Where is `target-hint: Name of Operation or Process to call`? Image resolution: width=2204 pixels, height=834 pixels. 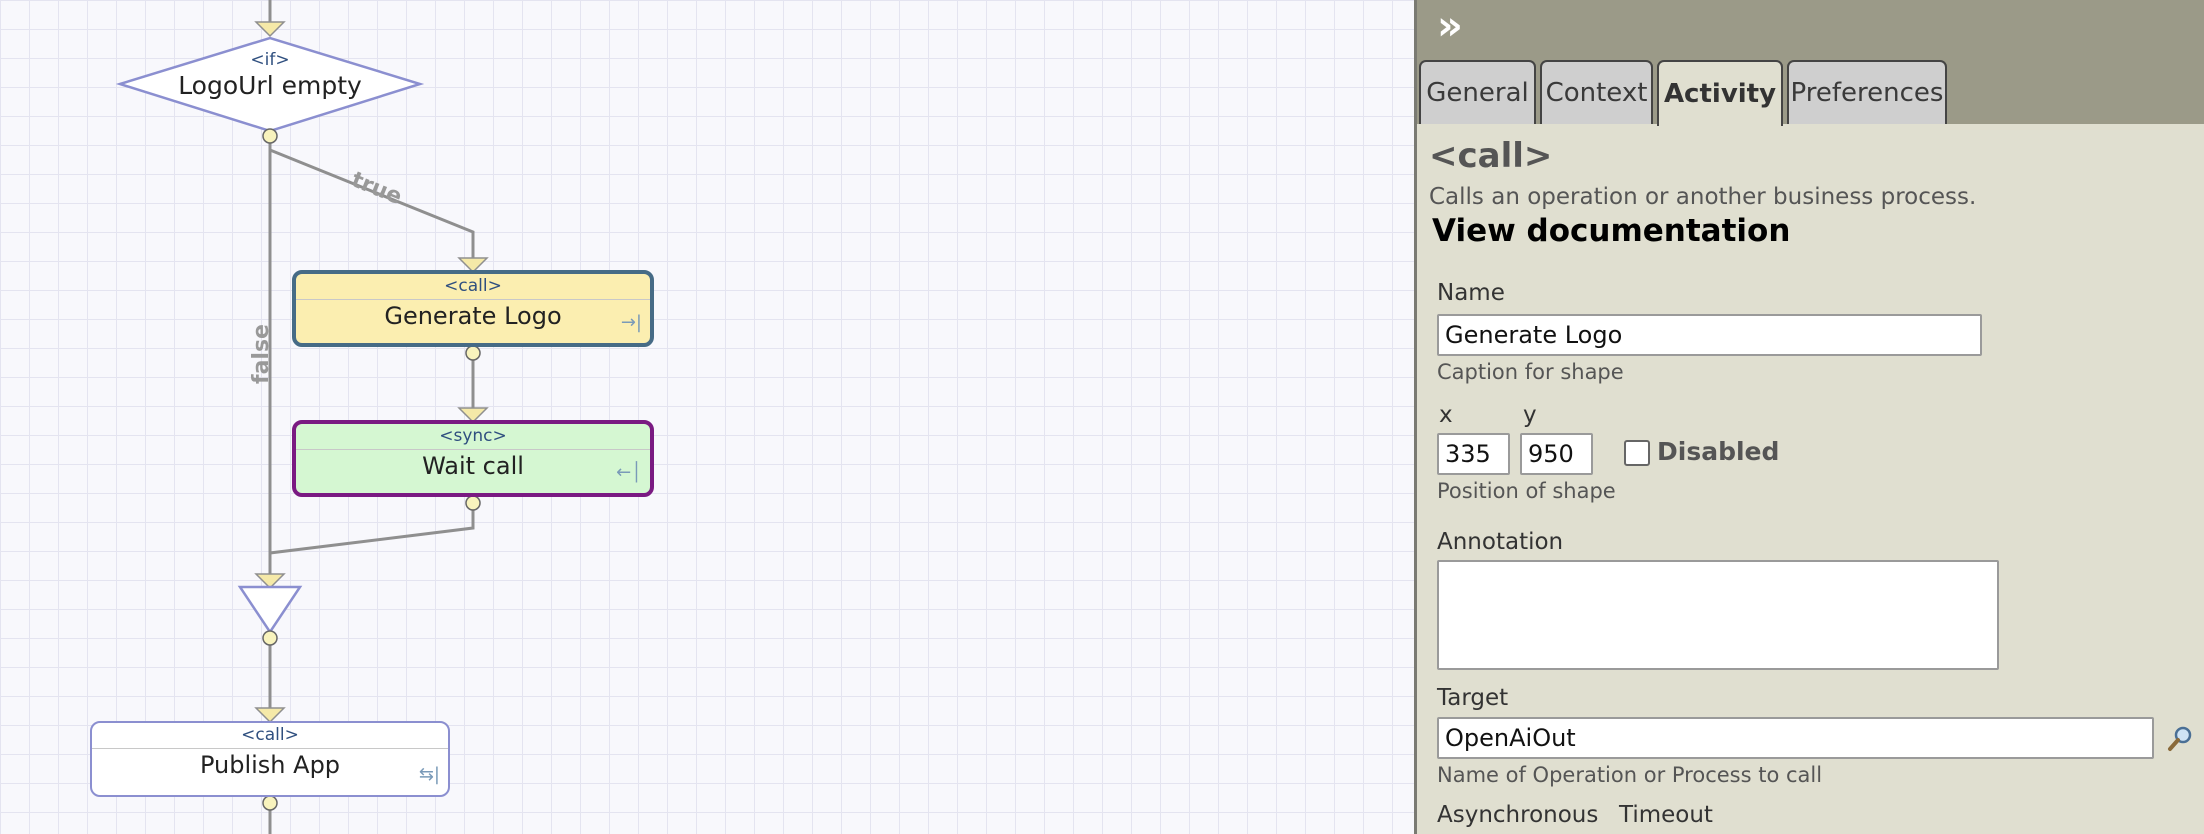
target-hint: Name of Operation or Process to call is located at coordinates (1630, 775).